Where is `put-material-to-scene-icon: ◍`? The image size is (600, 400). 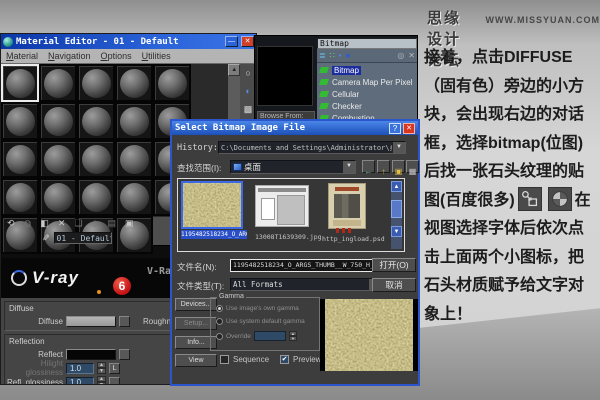 put-material-to-scene-icon: ◍ is located at coordinates (28, 223).